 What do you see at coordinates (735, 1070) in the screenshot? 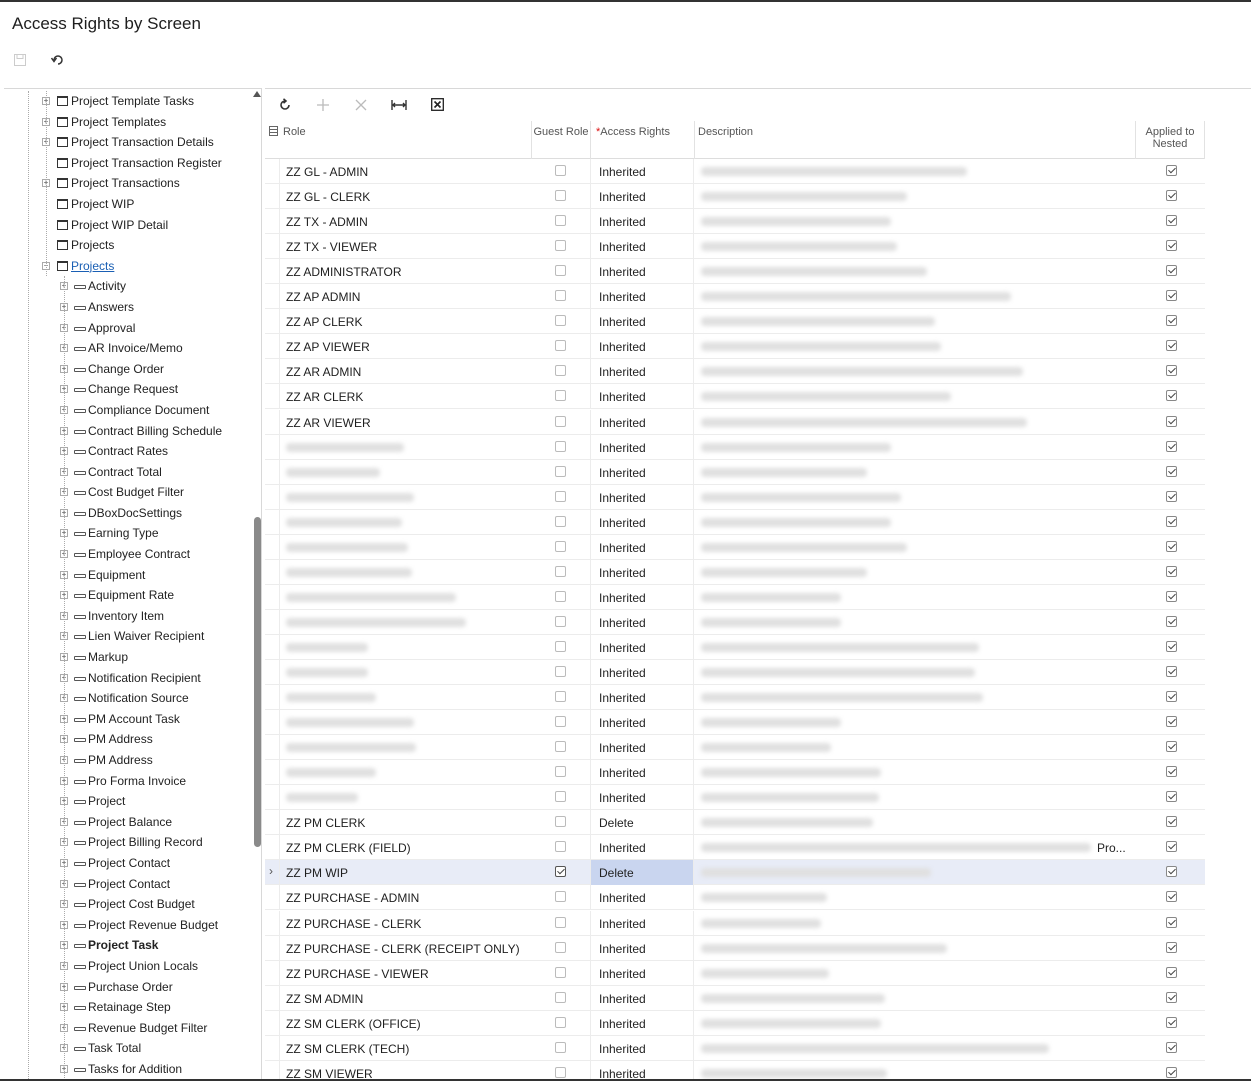
I see `table-row: ZZ SM VIEWER Inherited` at bounding box center [735, 1070].